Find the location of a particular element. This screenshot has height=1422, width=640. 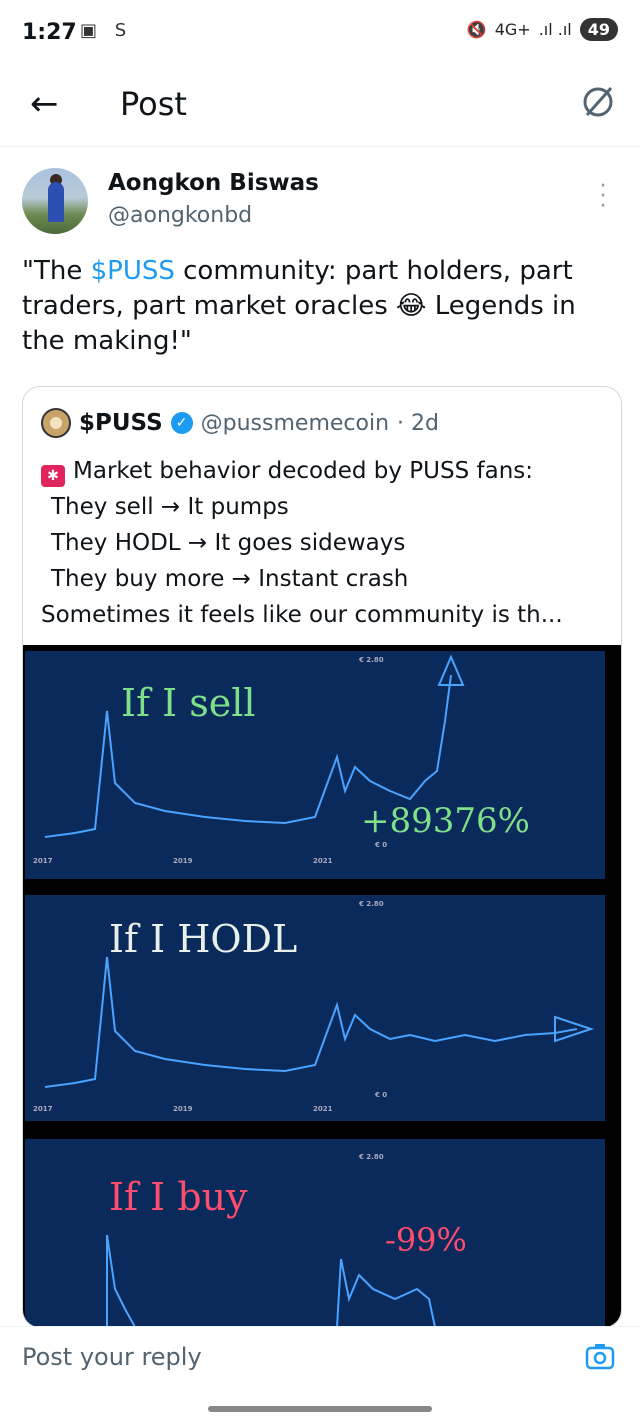

more-options-icon: · · · is located at coordinates (603, 197).